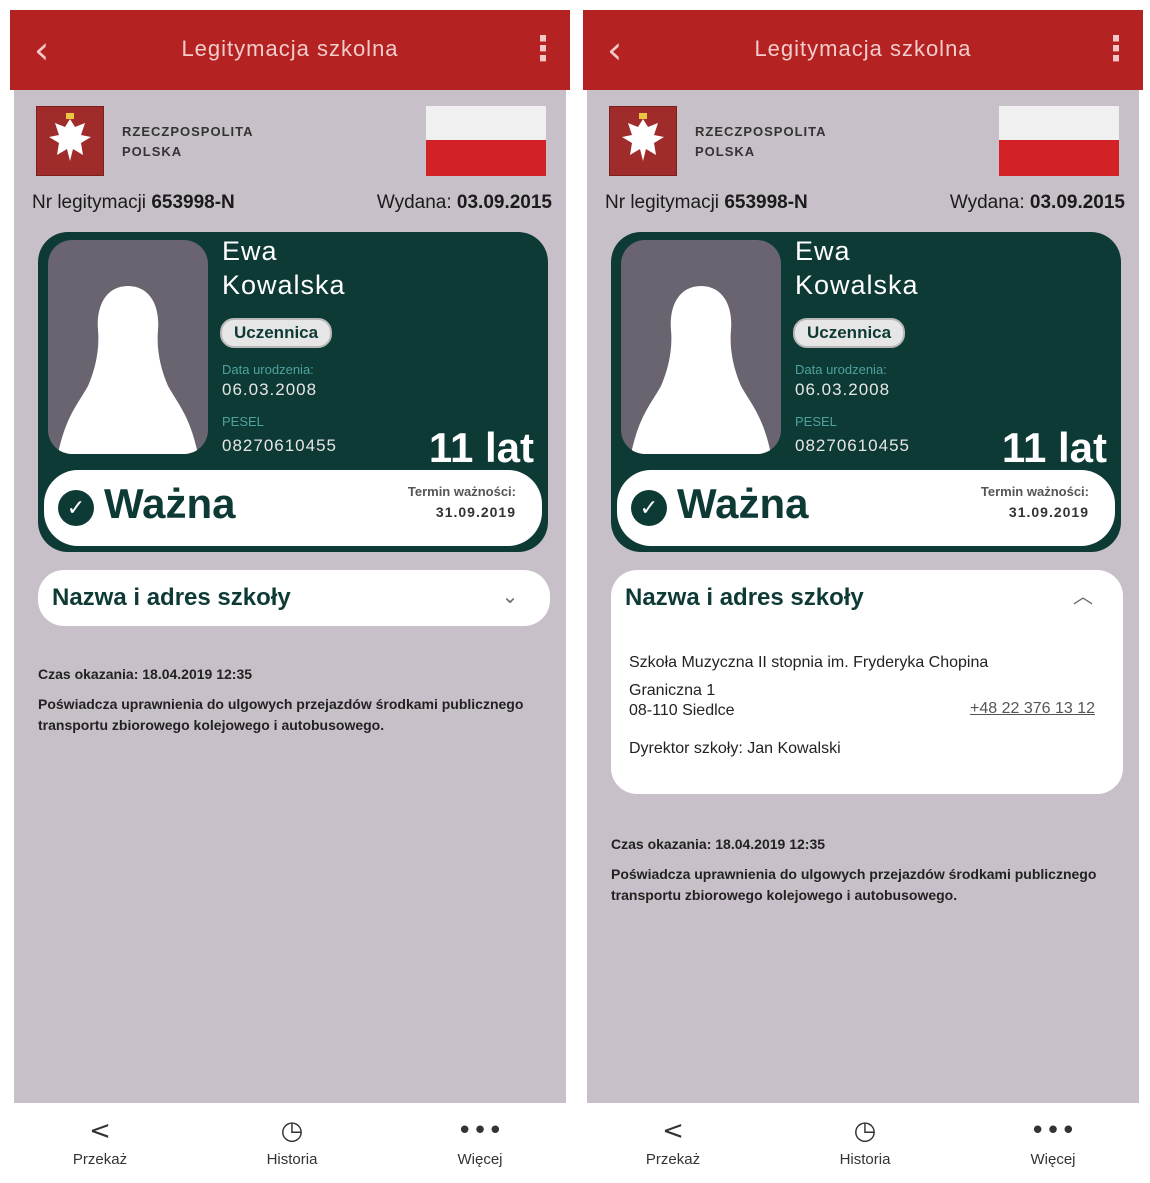 The height and width of the screenshot is (1183, 1150). I want to click on chevron-down-icon: ⌄, so click(510, 596).